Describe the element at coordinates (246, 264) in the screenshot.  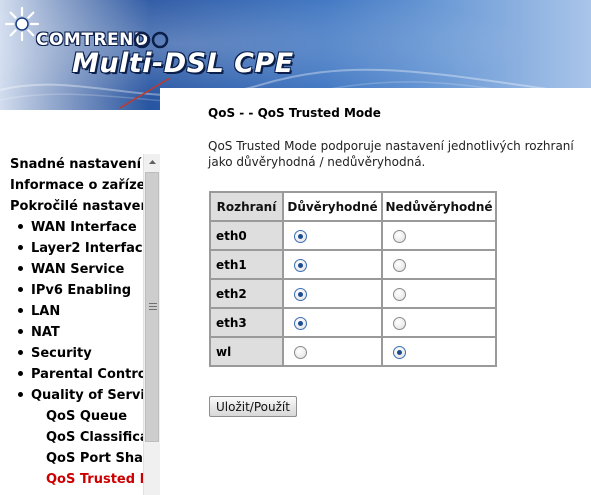
I see `interface-name: eth1` at that location.